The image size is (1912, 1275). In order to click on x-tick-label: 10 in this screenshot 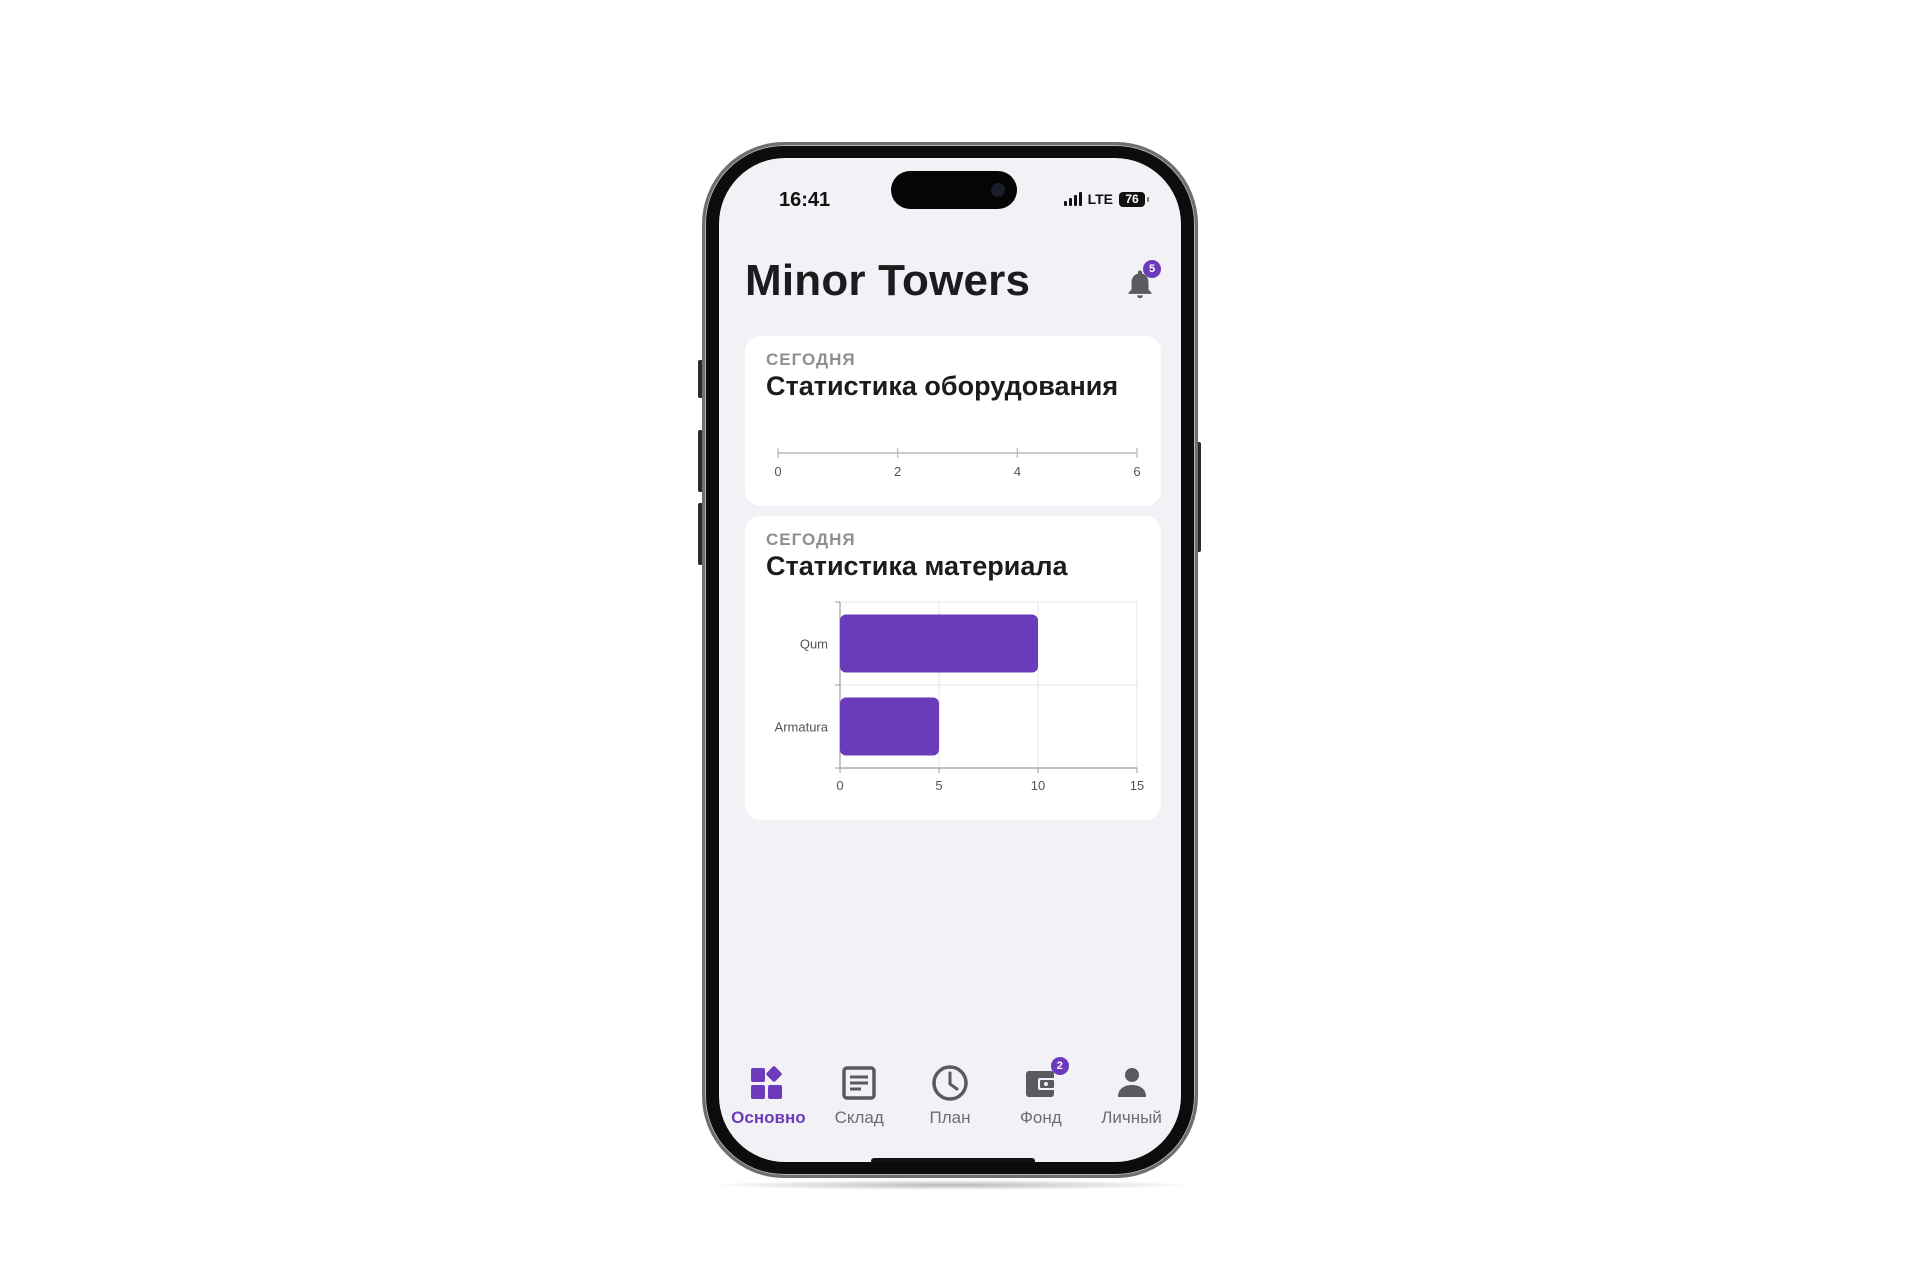, I will do `click(1038, 785)`.